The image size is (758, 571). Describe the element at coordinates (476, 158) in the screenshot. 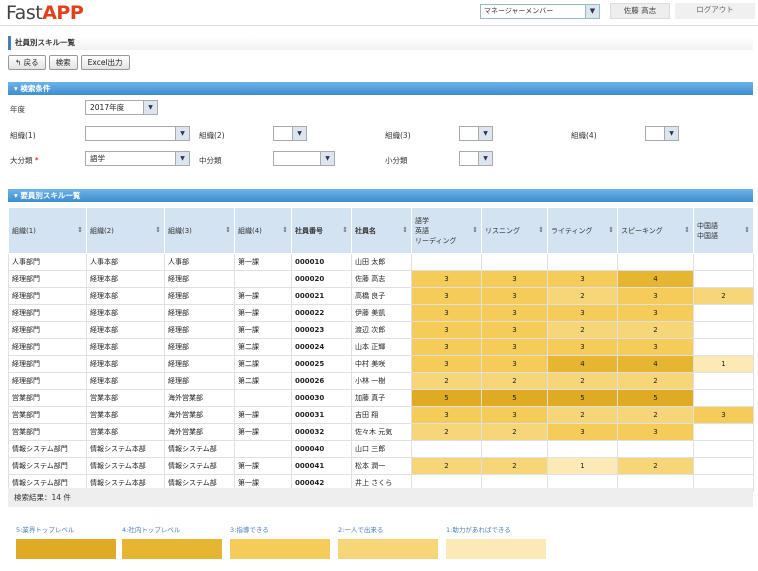

I see `minor-category-select: ▼` at that location.